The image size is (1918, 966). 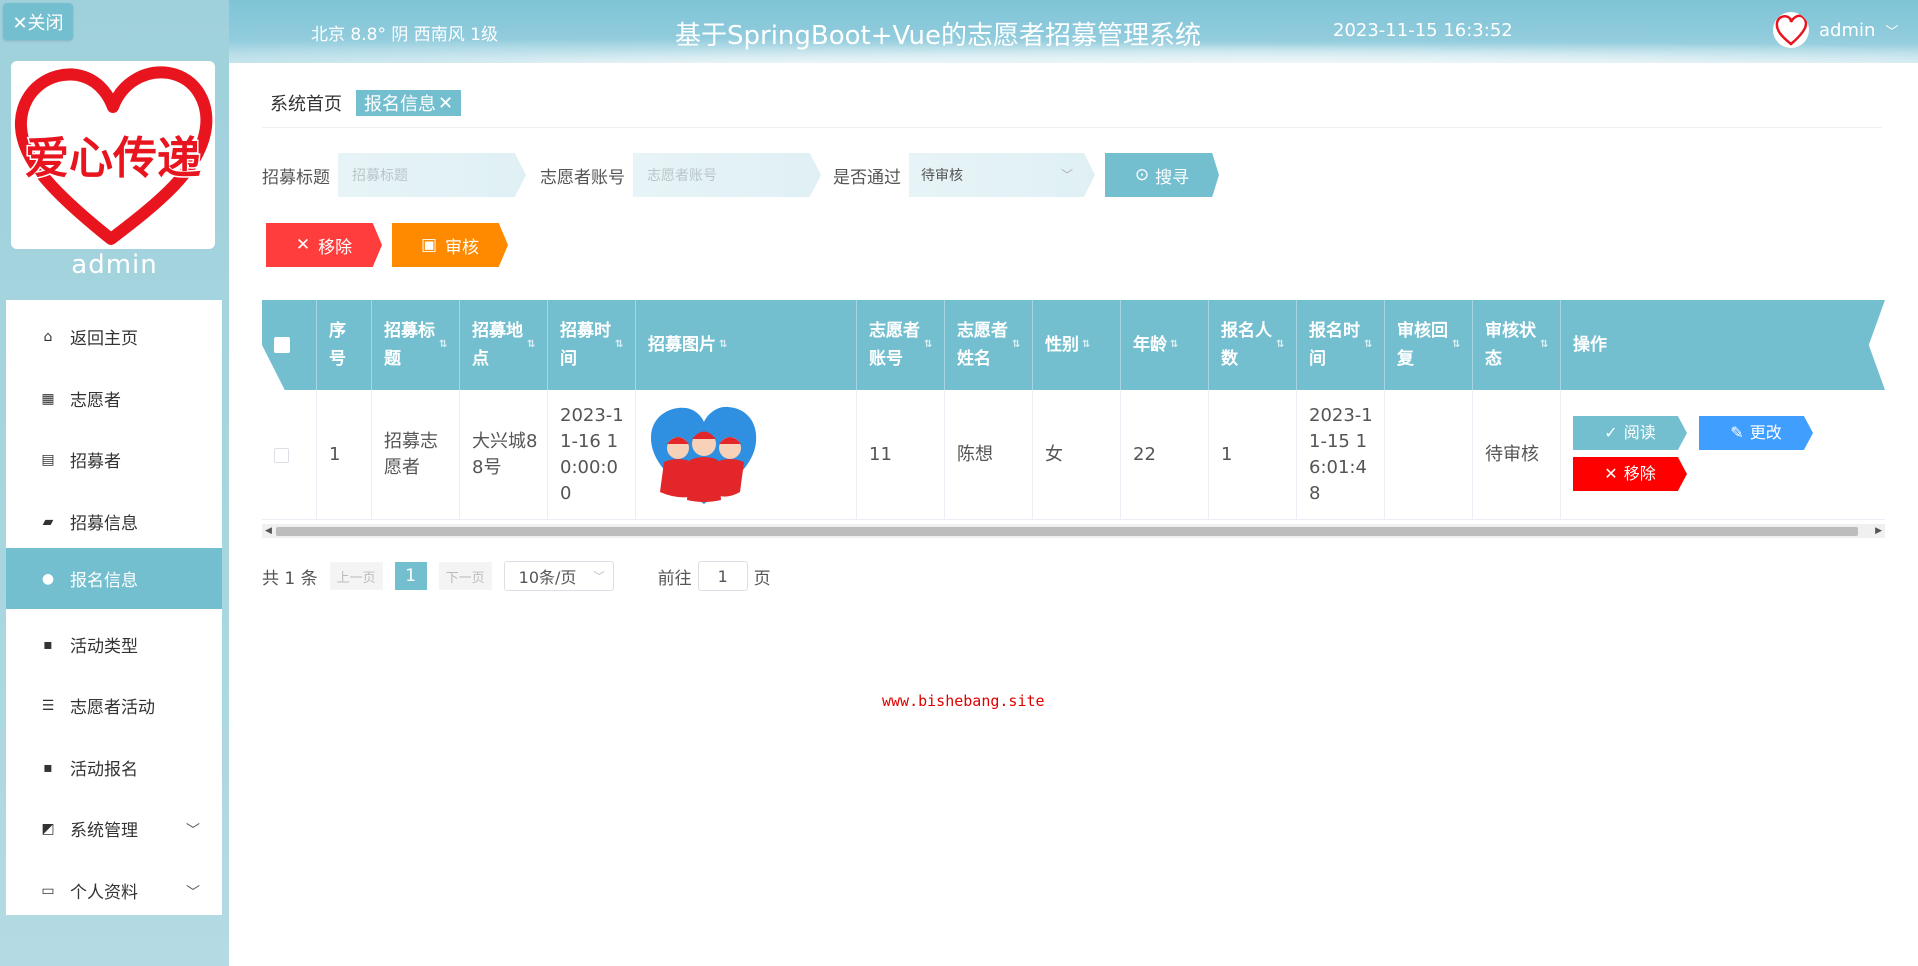 What do you see at coordinates (901, 455) in the screenshot?
I see `row-account: 11` at bounding box center [901, 455].